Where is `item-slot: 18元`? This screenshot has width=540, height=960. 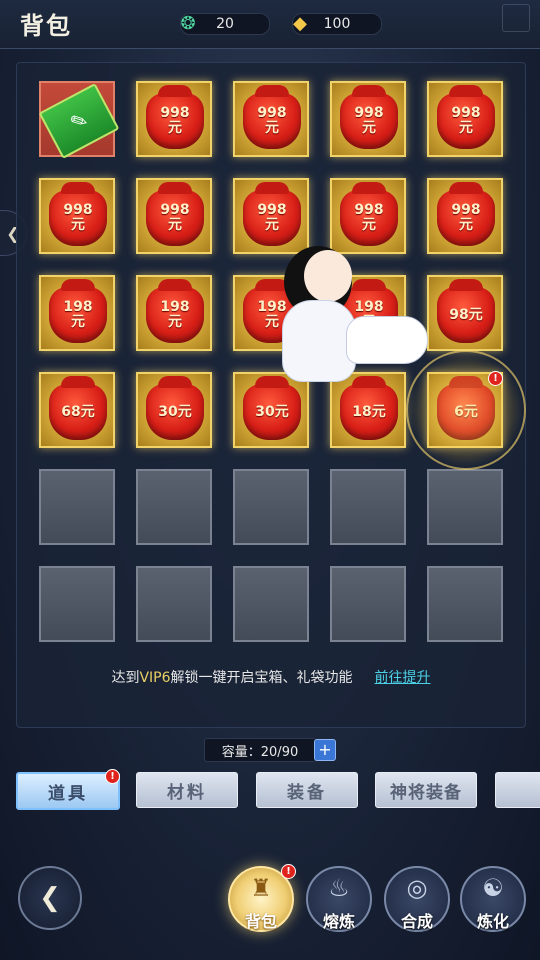
item-slot: 18元 is located at coordinates (368, 410).